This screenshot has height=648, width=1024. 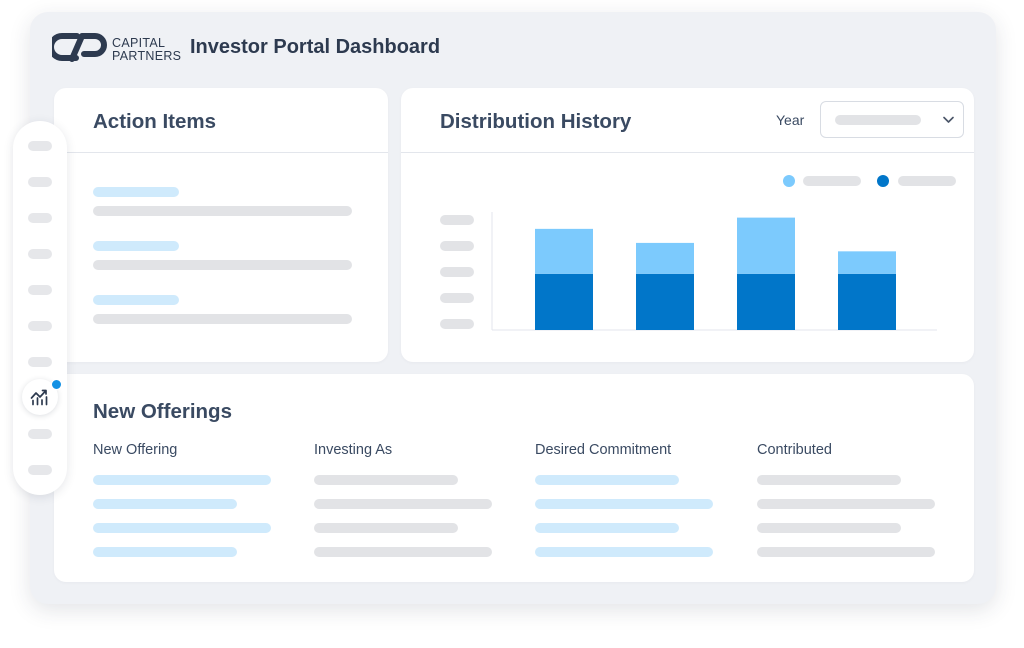 I want to click on new-offerings-title: New Offerings, so click(x=162, y=411).